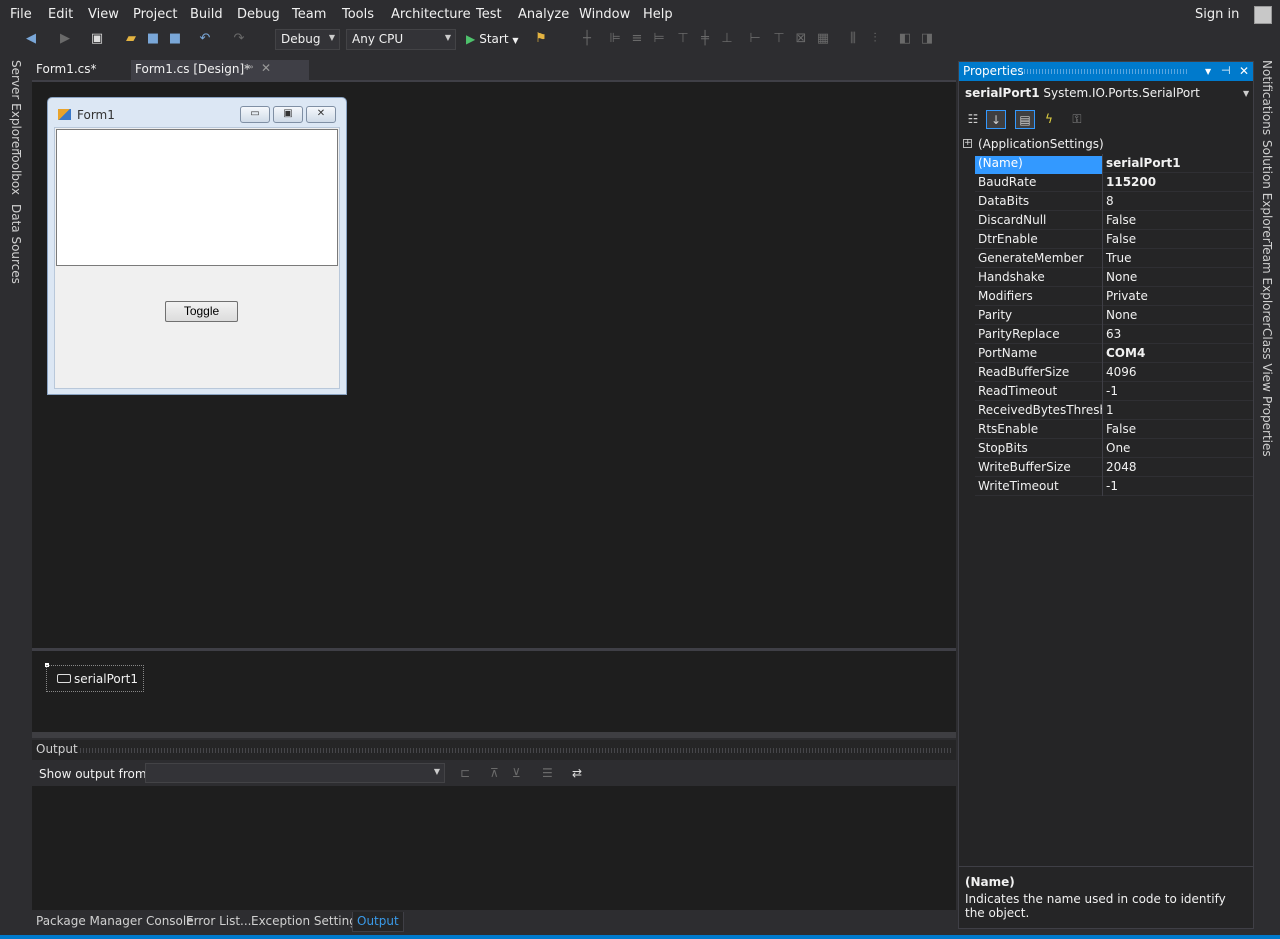  What do you see at coordinates (489, 14) in the screenshot?
I see `menu-test: Test` at bounding box center [489, 14].